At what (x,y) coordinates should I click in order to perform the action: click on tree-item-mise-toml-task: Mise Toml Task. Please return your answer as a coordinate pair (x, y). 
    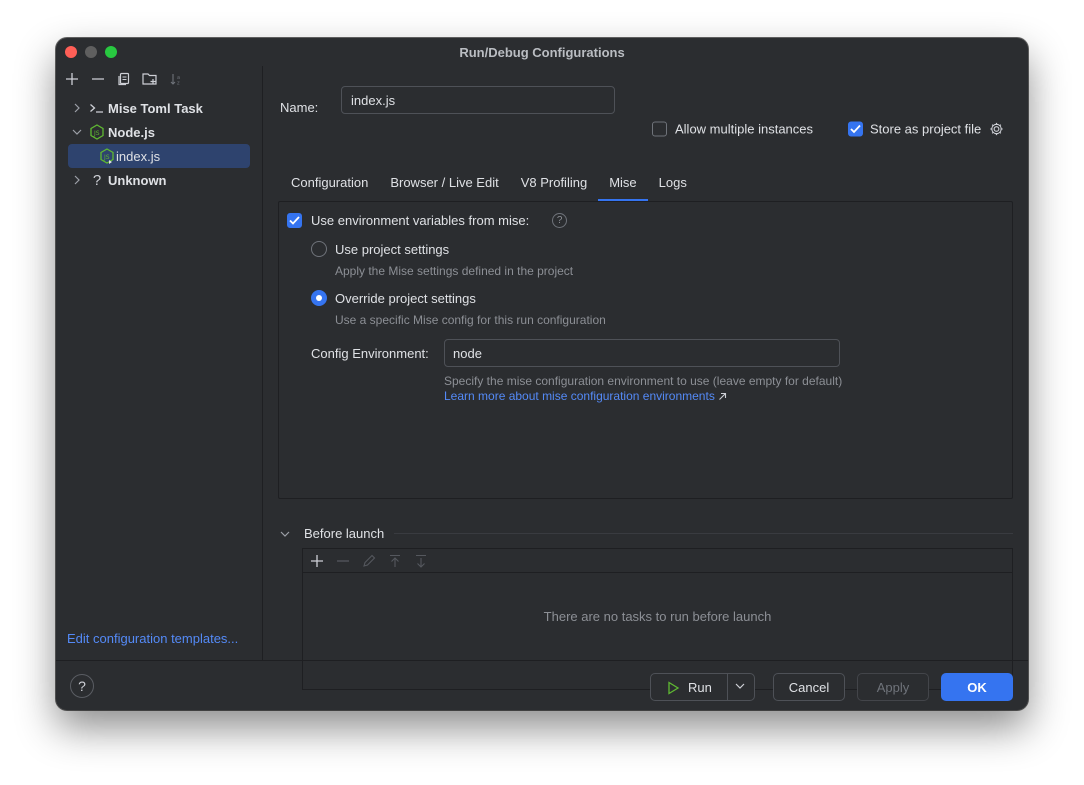
    Looking at the image, I should click on (159, 108).